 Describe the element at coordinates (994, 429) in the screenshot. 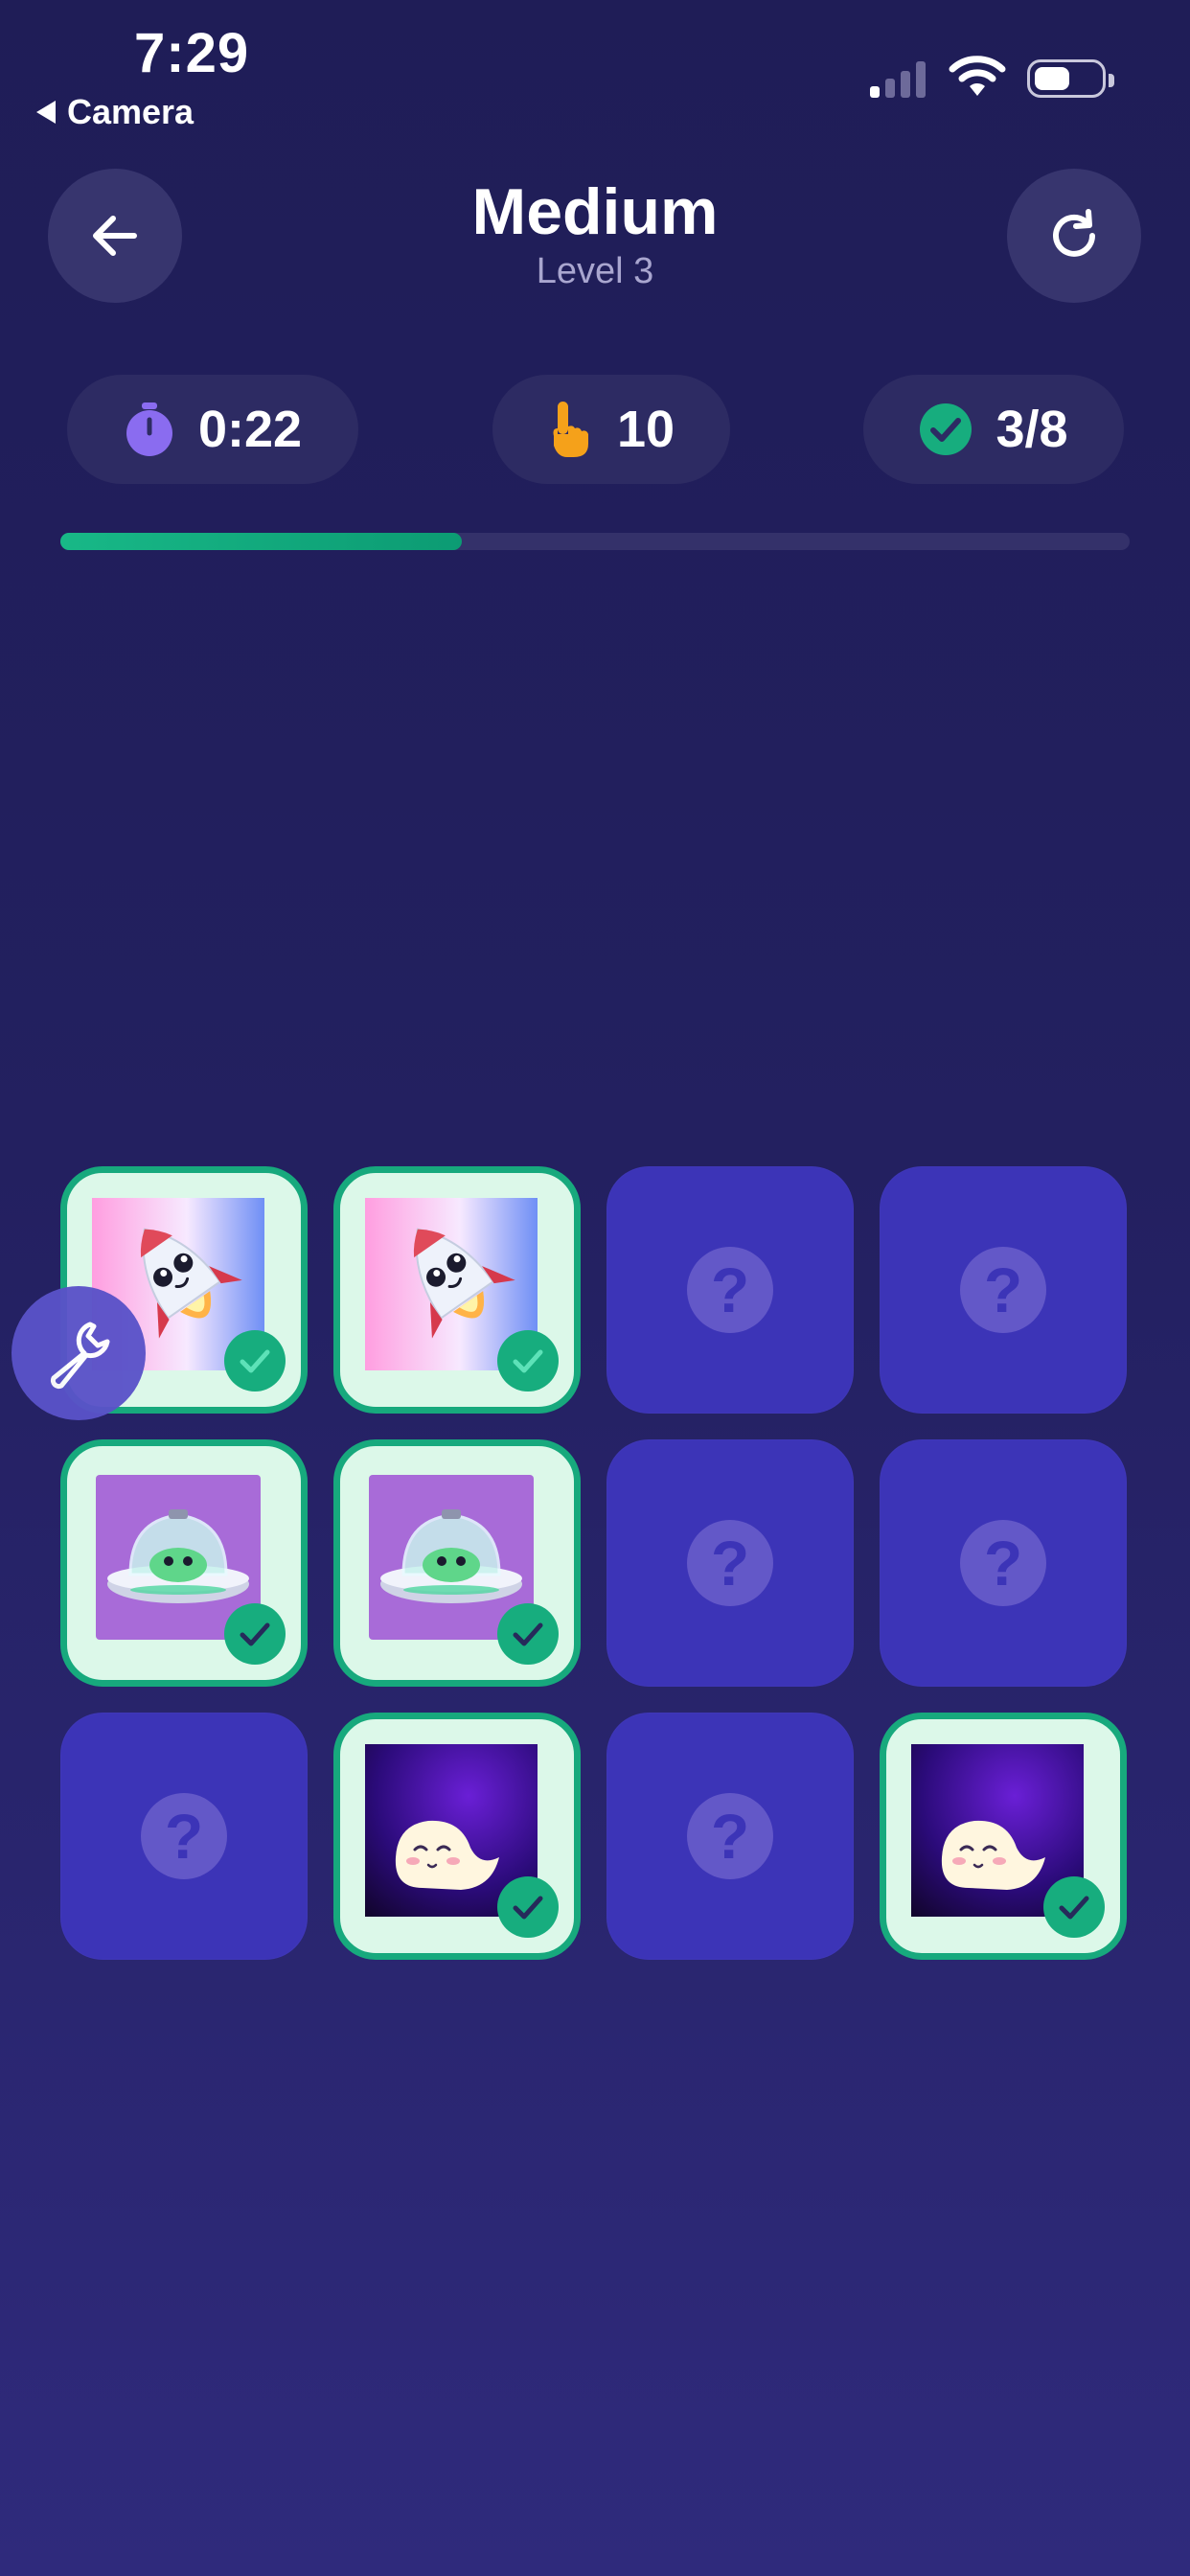

I see `matched-stat: 3/8` at that location.